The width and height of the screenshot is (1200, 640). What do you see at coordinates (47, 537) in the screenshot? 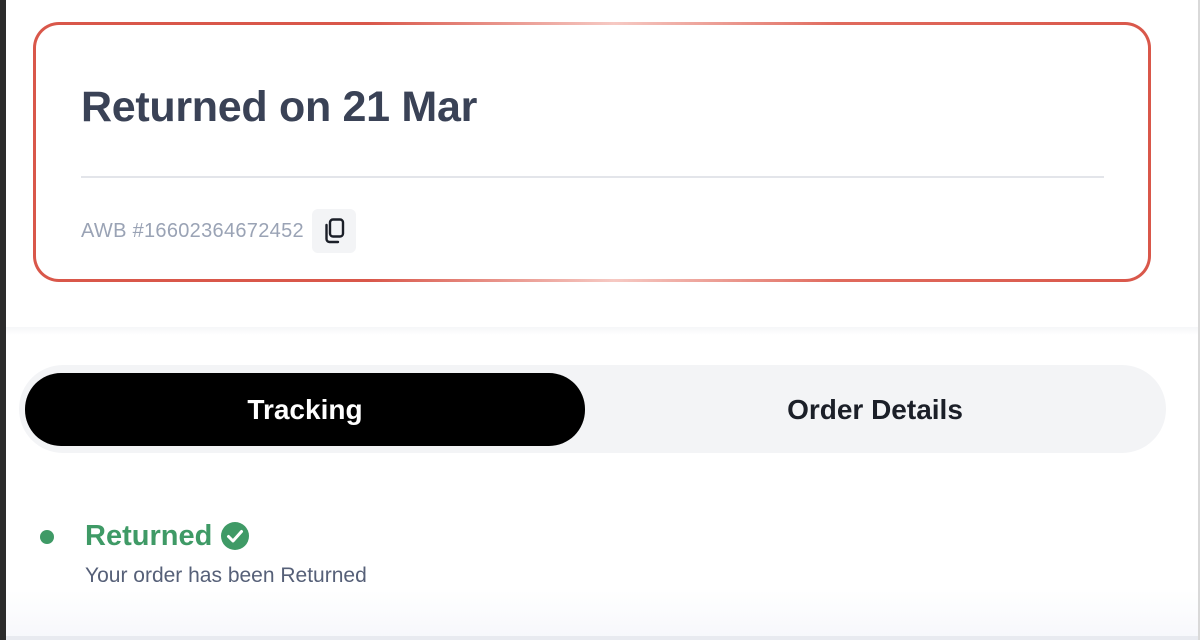
I see `timeline-dot` at bounding box center [47, 537].